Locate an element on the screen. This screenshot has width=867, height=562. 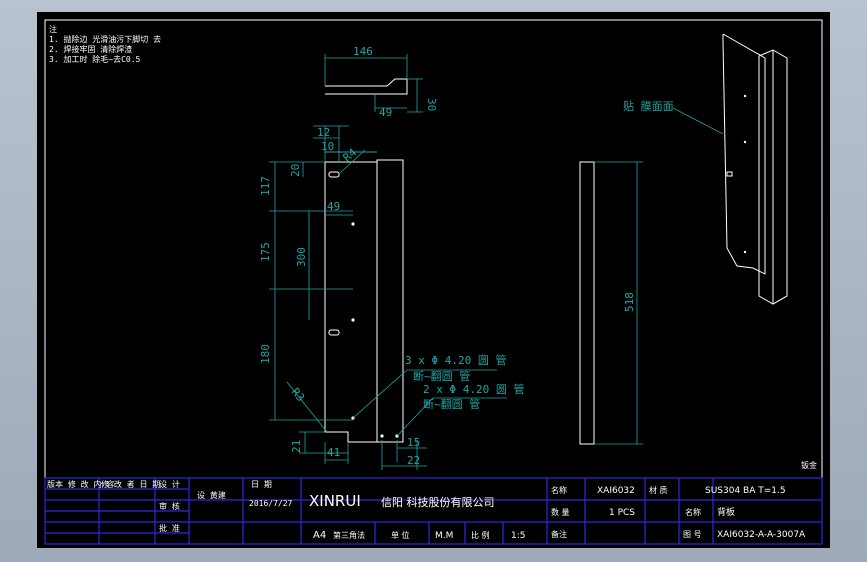
unit: M.M is located at coordinates (444, 536).